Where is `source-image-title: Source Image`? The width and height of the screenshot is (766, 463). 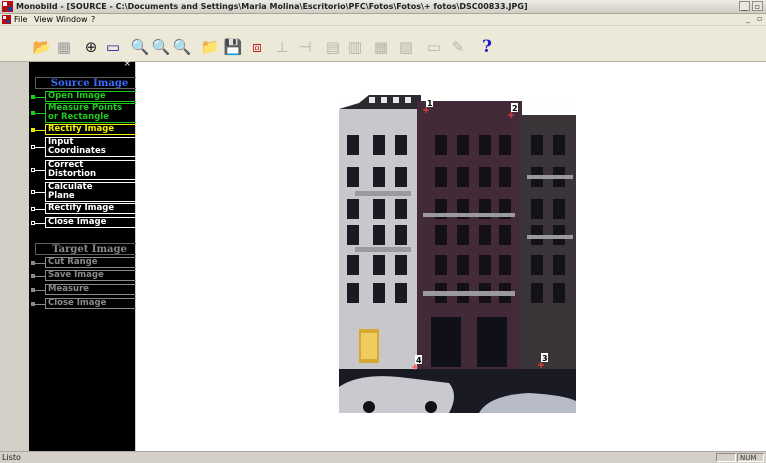
source-image-title: Source Image is located at coordinates (89, 83).